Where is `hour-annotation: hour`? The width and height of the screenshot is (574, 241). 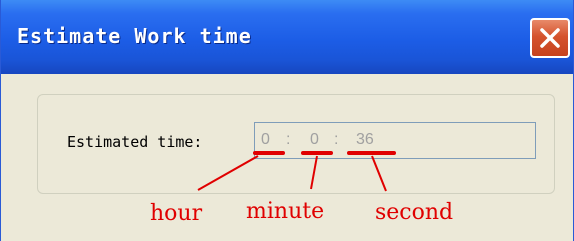
hour-annotation: hour is located at coordinates (176, 213).